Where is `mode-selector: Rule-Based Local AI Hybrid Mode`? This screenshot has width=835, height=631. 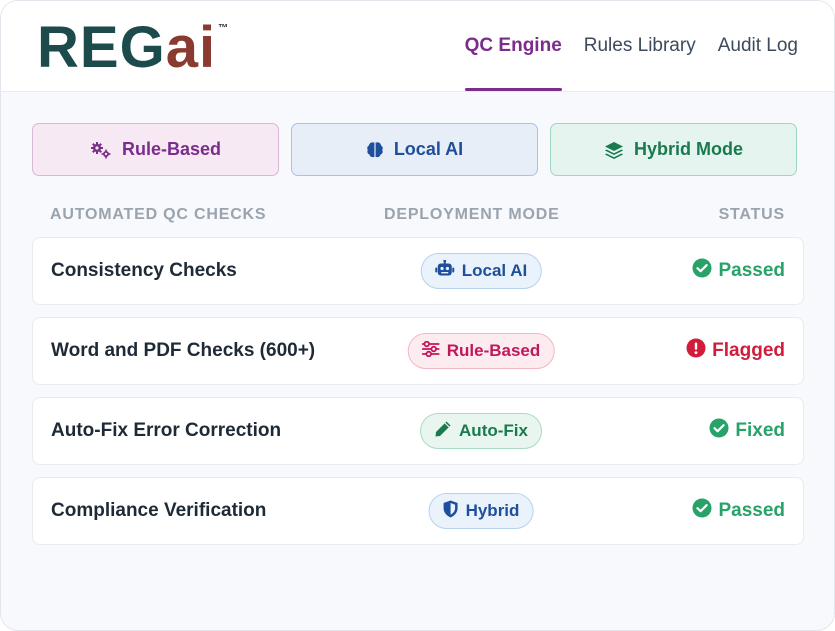 mode-selector: Rule-Based Local AI Hybrid Mode is located at coordinates (414, 149).